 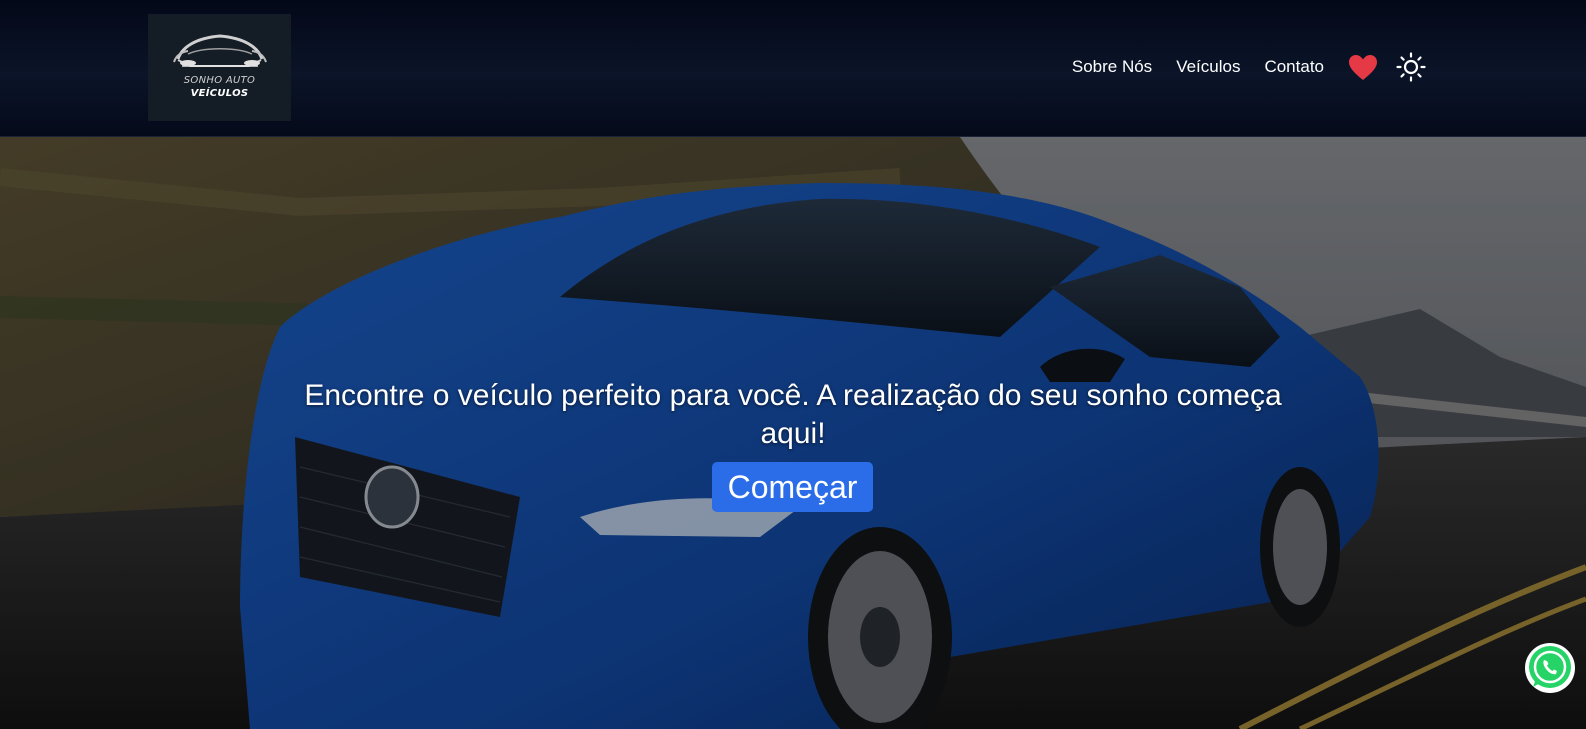 I want to click on whatsapp-icon, so click(x=1550, y=668).